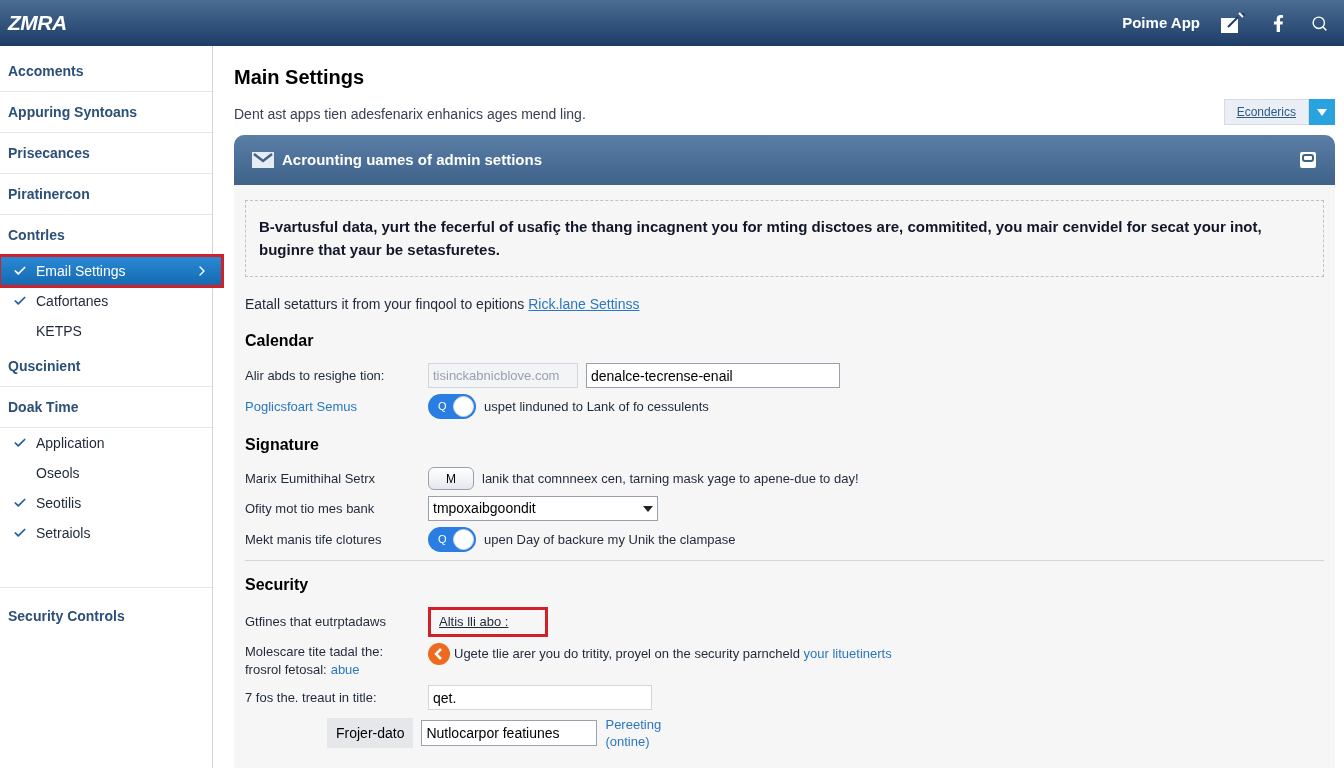 The height and width of the screenshot is (768, 1344). I want to click on sidebar-item: Seotilis, so click(106, 503).